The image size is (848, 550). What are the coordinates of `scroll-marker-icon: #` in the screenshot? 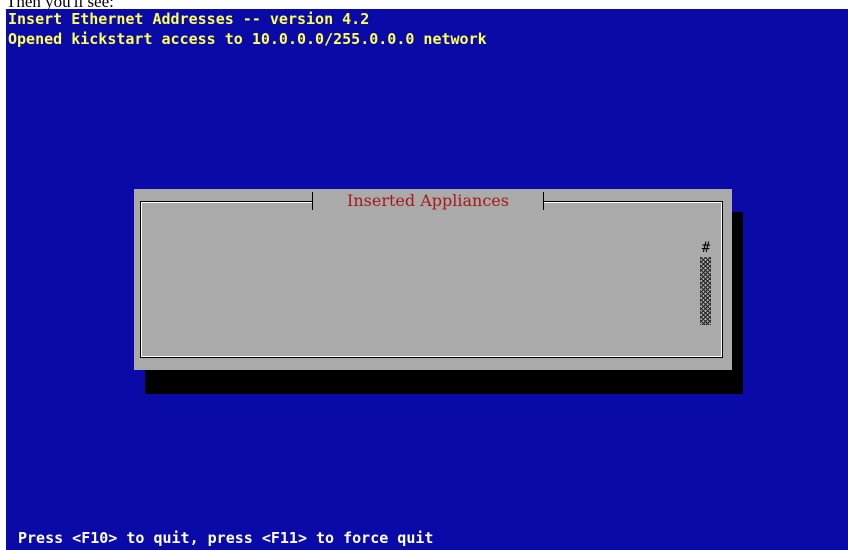 It's located at (706, 248).